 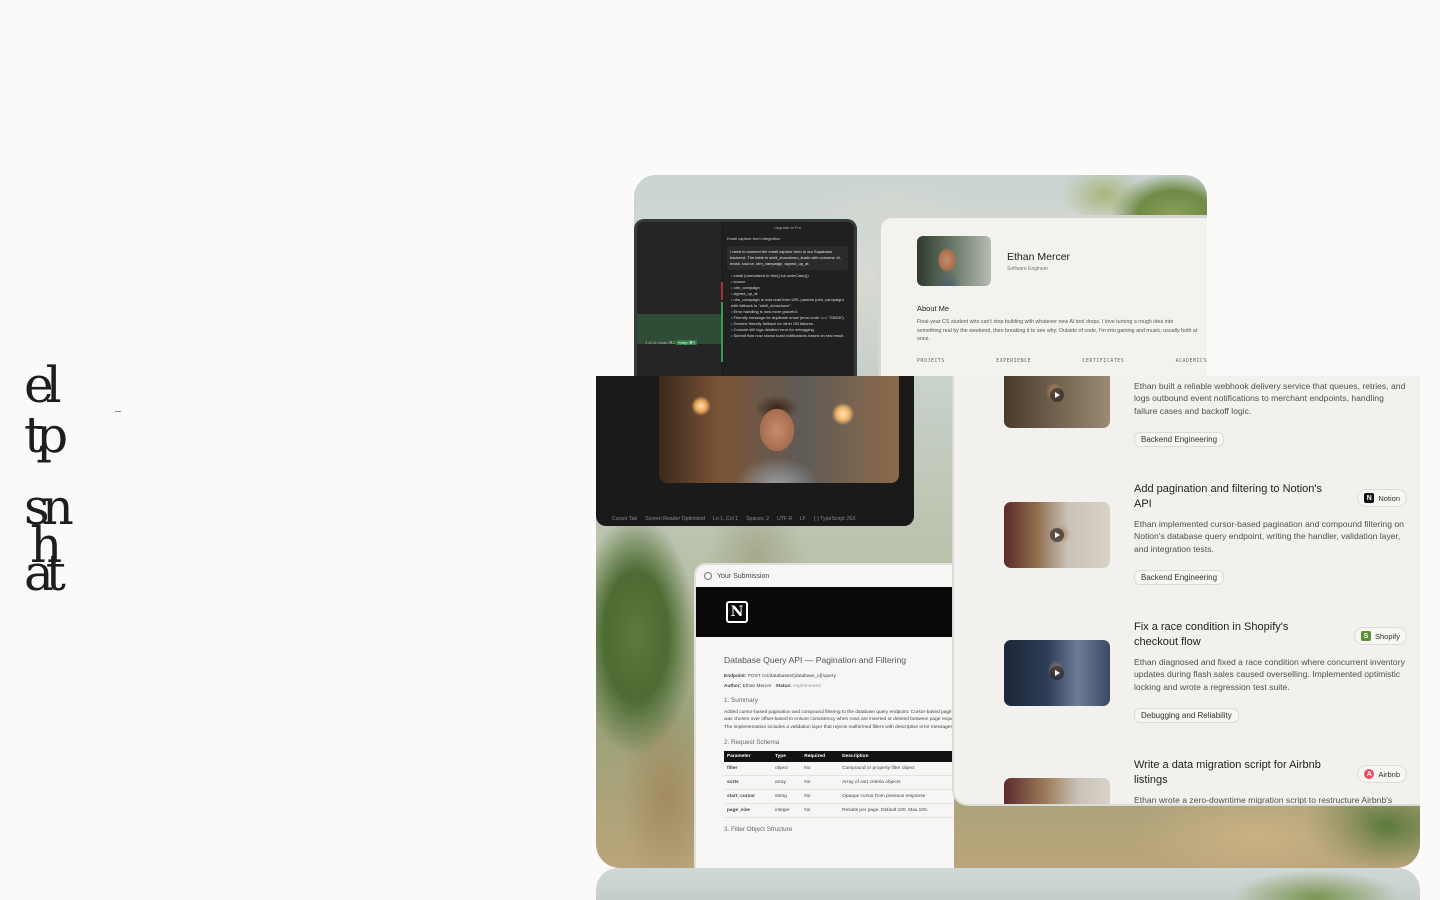 I want to click on project-tag: Debugging and Reliability, so click(x=1186, y=715).